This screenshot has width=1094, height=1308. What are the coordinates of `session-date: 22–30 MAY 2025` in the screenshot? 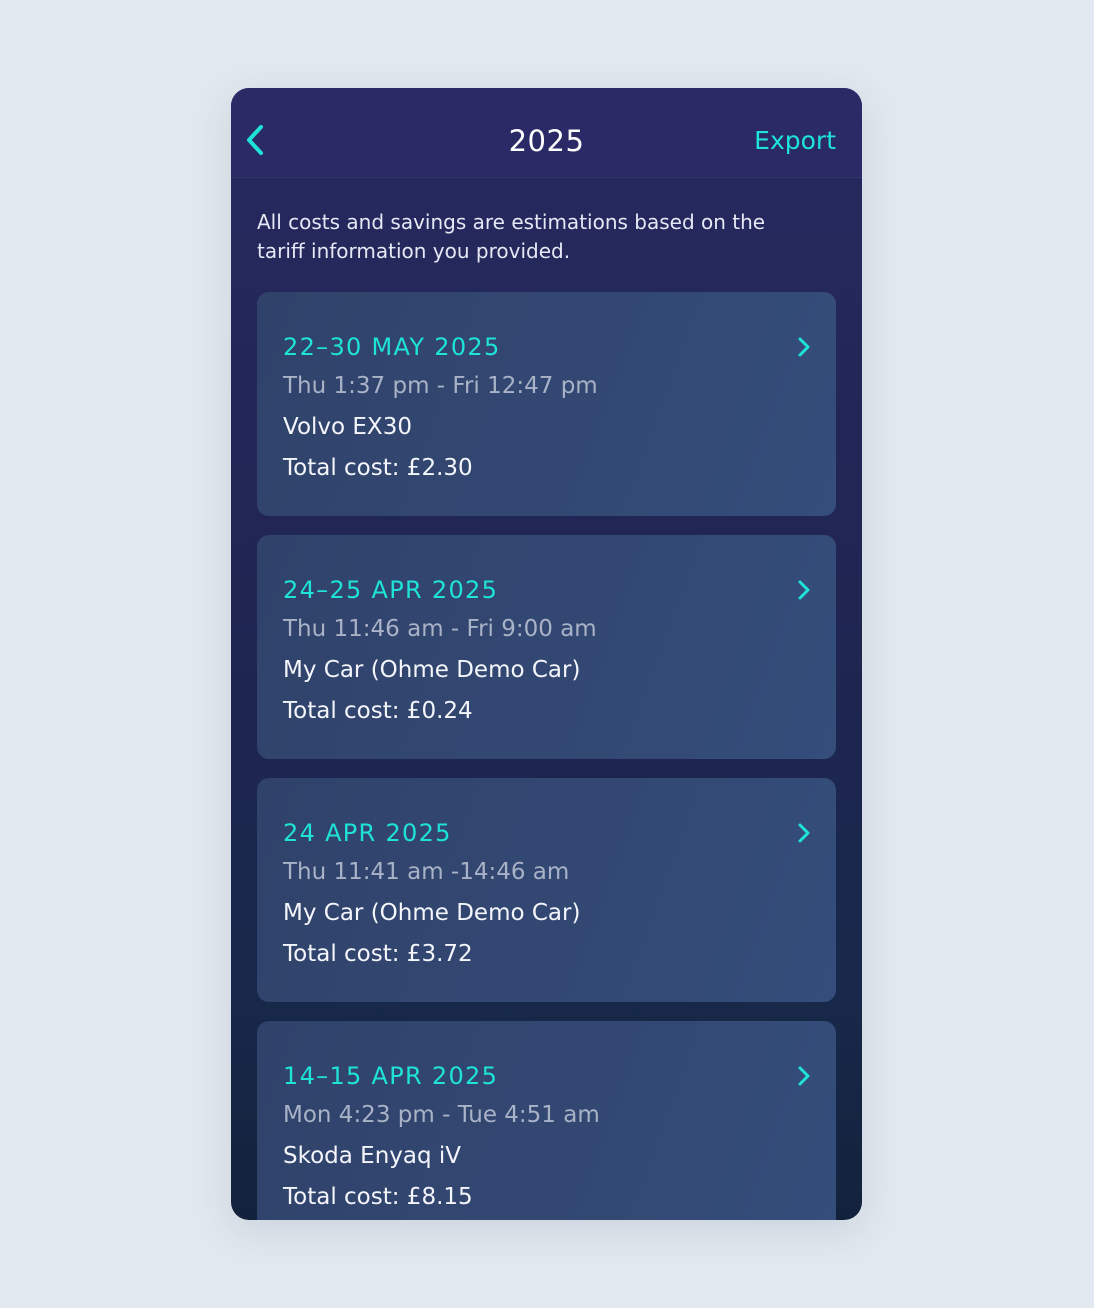 It's located at (392, 347).